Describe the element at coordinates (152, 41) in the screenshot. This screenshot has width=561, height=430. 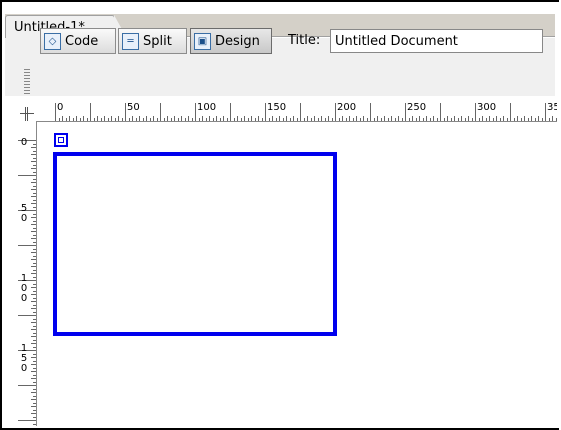
I see `split-view-button: ═ Split` at that location.